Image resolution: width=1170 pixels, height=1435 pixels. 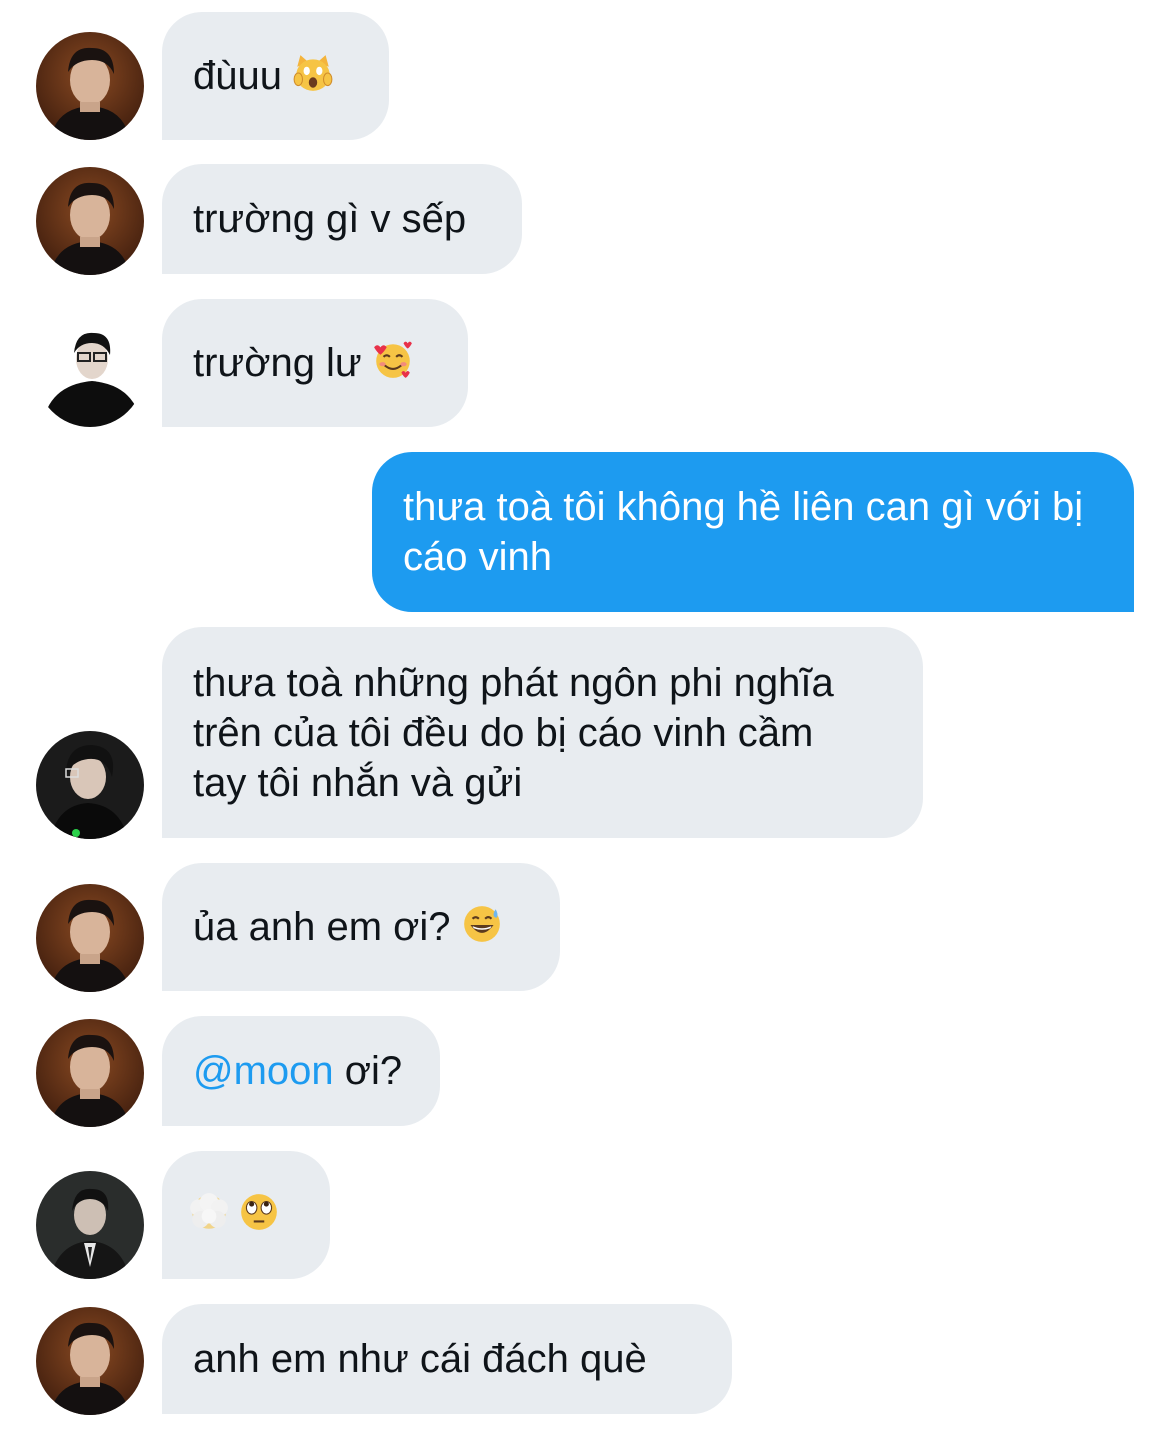 What do you see at coordinates (393, 360) in the screenshot?
I see `smiling-face-with-hearts-emoji` at bounding box center [393, 360].